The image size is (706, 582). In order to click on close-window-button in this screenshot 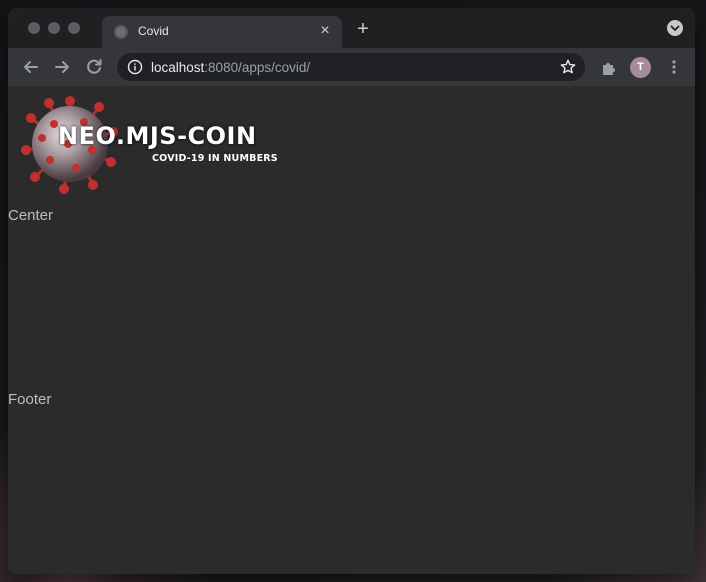, I will do `click(34, 28)`.